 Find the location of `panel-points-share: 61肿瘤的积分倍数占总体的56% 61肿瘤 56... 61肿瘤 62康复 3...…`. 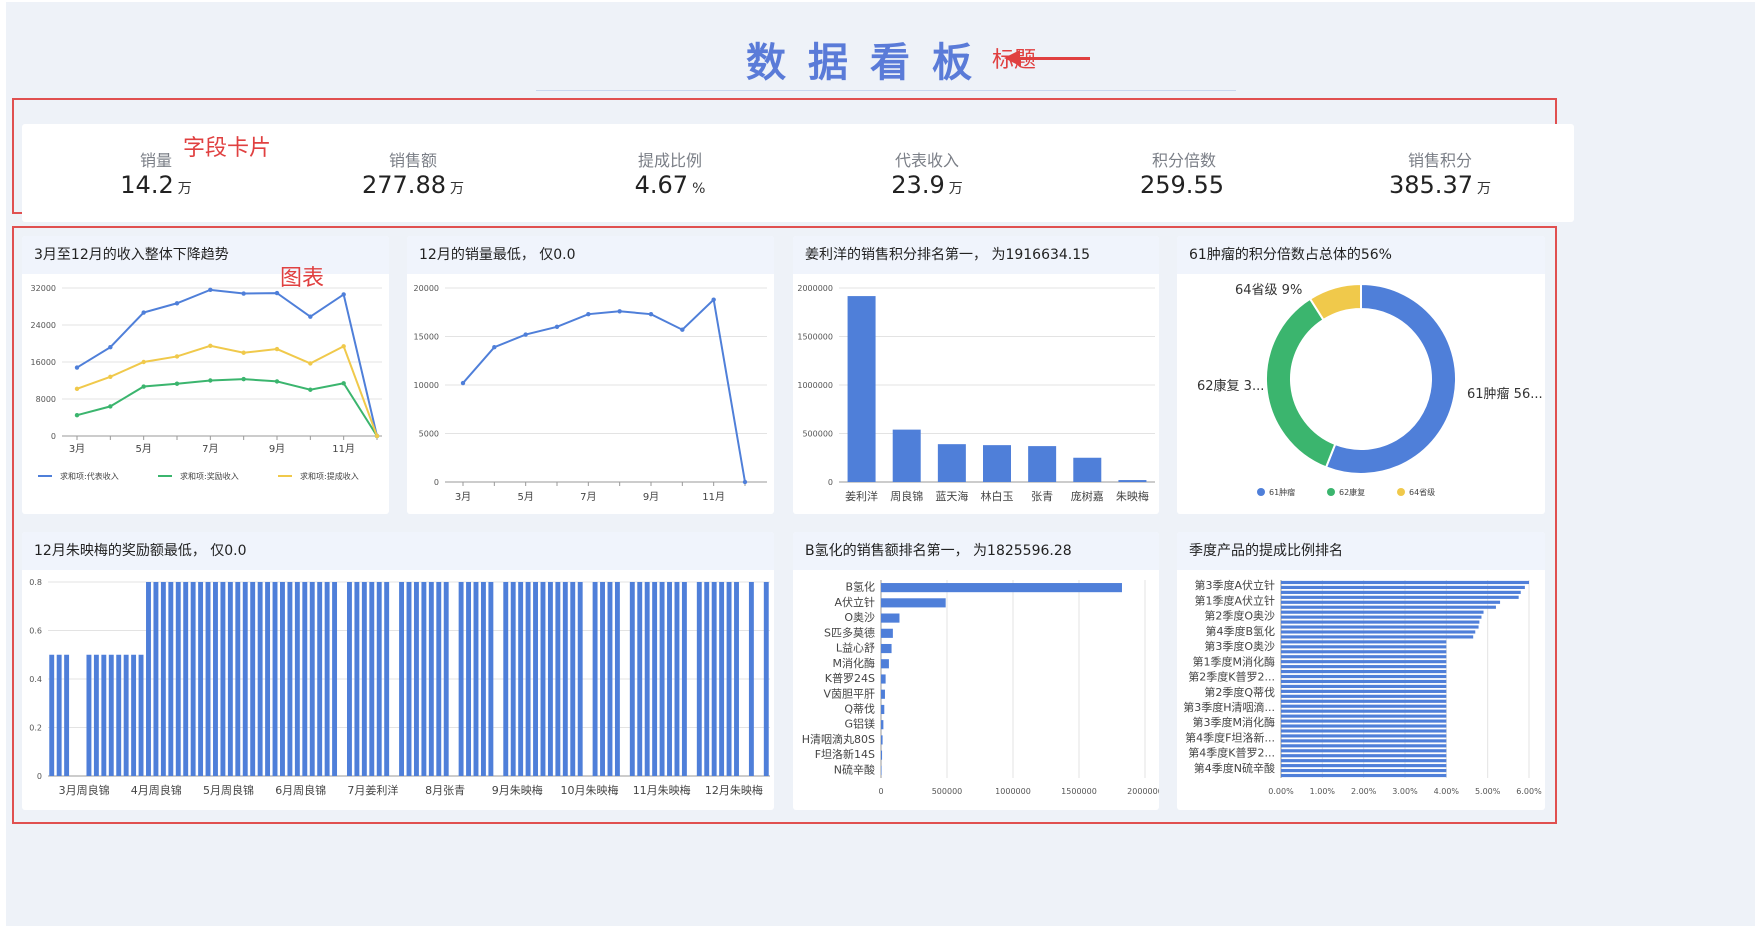

panel-points-share: 61肿瘤的积分倍数占总体的56% 61肿瘤 56... 61肿瘤 62康复 3...… is located at coordinates (1361, 375).